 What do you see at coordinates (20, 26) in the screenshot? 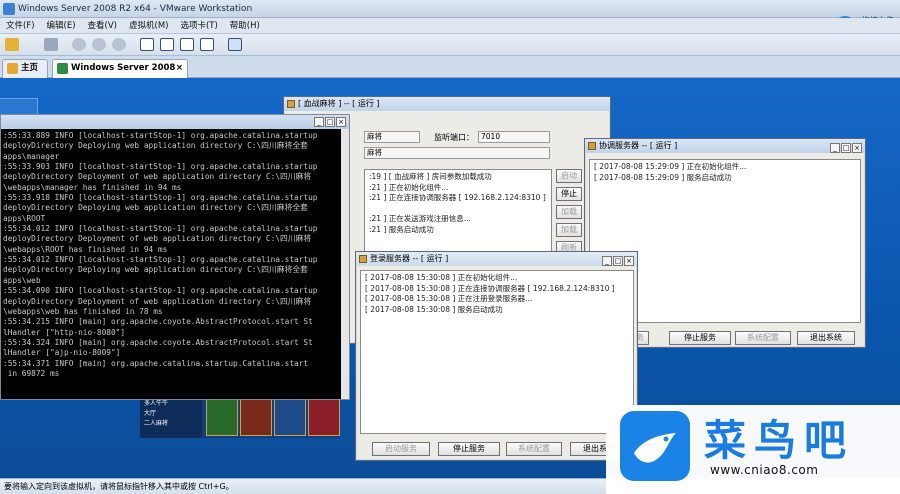
I see `menu-file: 文件(F)` at bounding box center [20, 26].